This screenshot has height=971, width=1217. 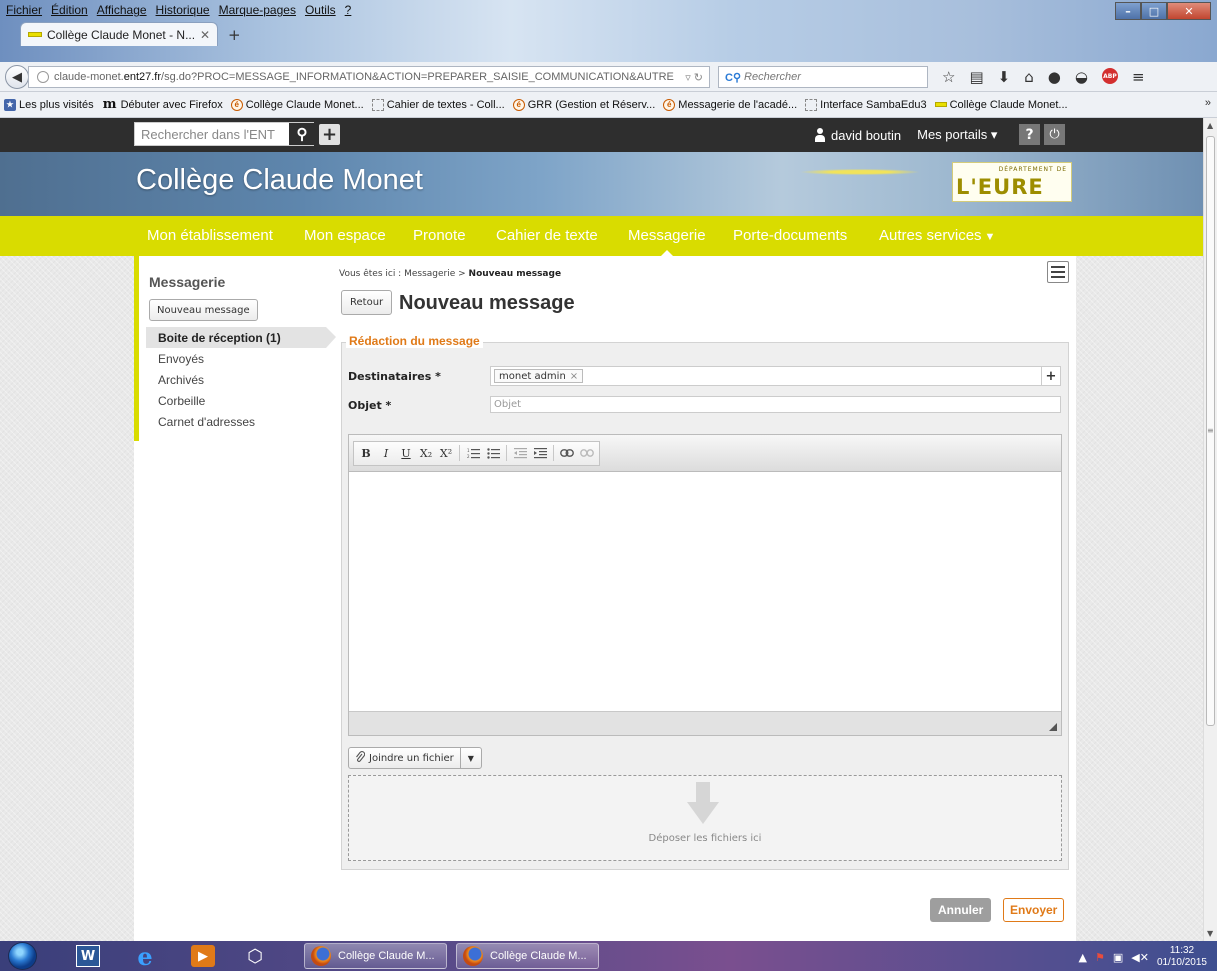 What do you see at coordinates (439, 235) in the screenshot?
I see `nav-pronote: Pronote` at bounding box center [439, 235].